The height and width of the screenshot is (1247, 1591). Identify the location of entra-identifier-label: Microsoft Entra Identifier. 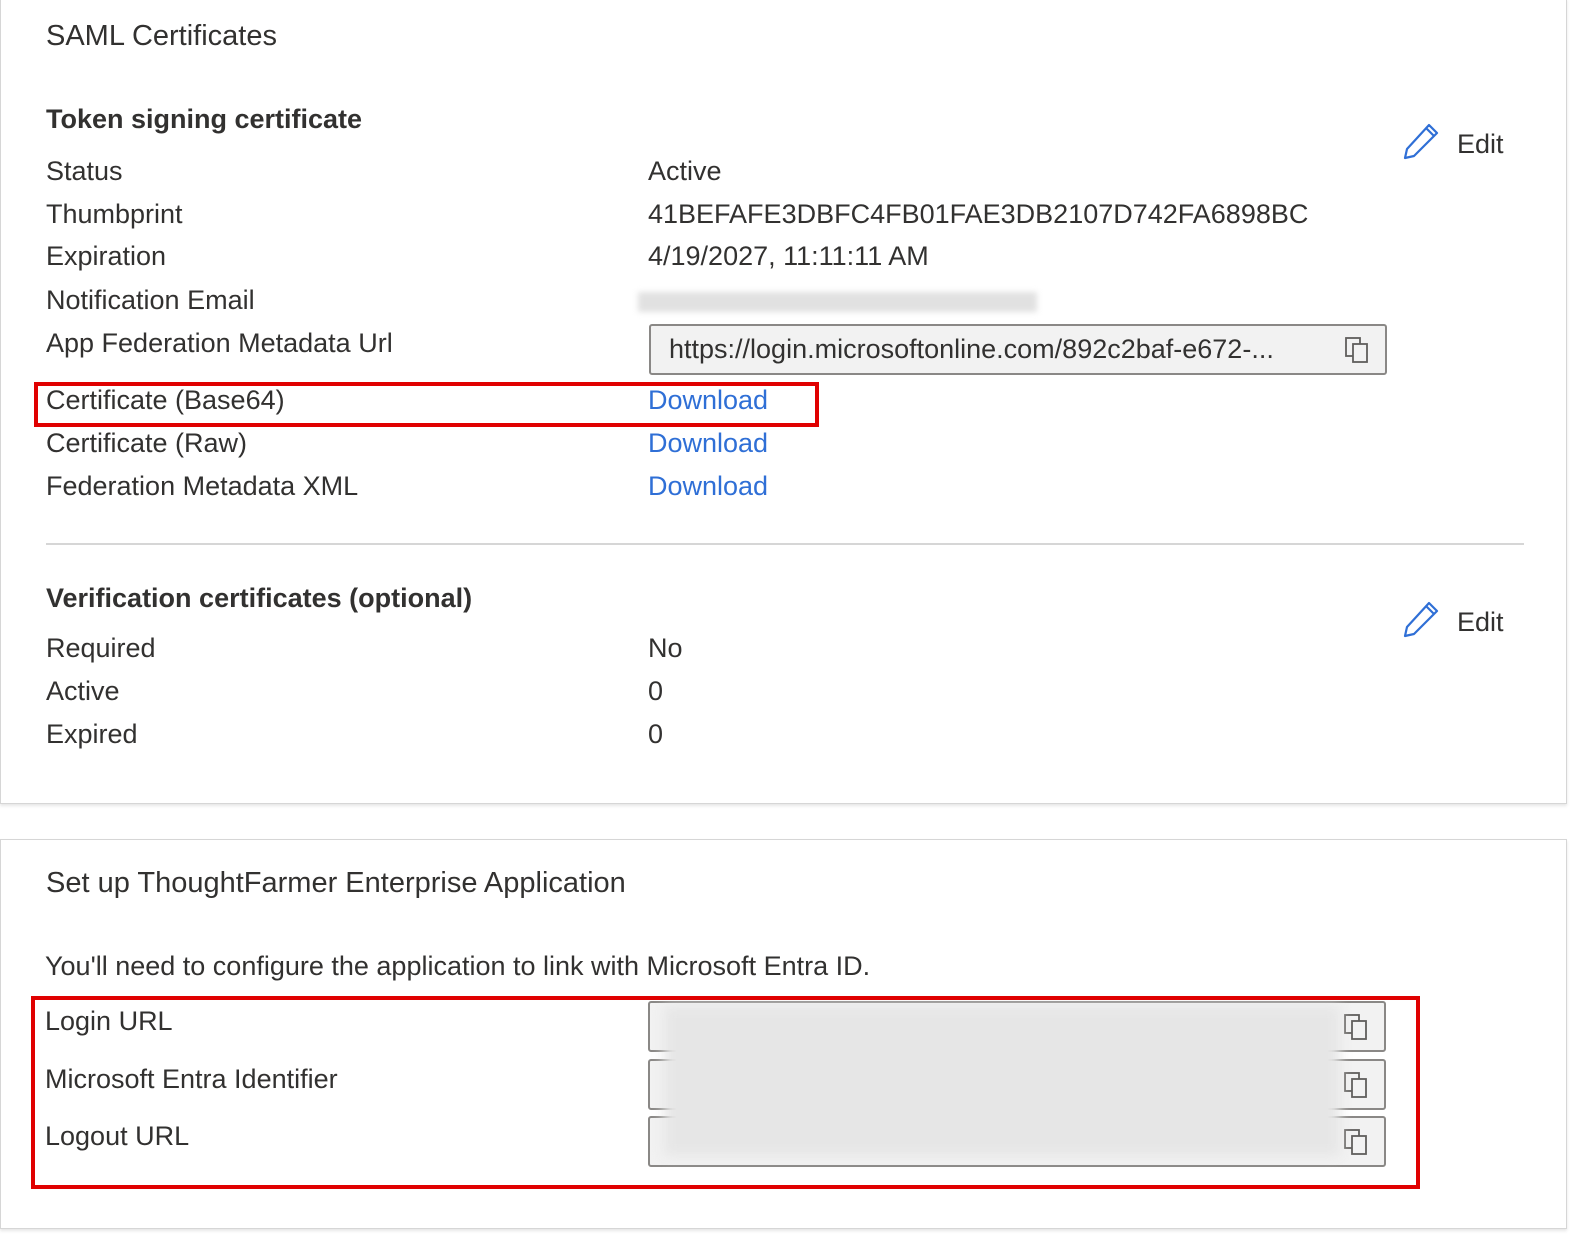
(191, 1079).